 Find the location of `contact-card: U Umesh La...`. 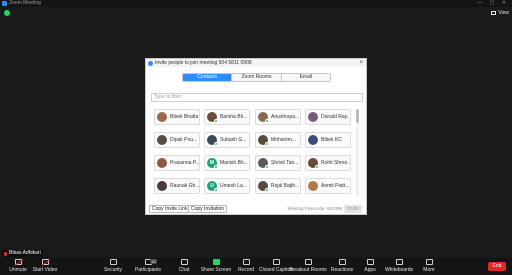

contact-card: U Umesh La... is located at coordinates (227, 186).